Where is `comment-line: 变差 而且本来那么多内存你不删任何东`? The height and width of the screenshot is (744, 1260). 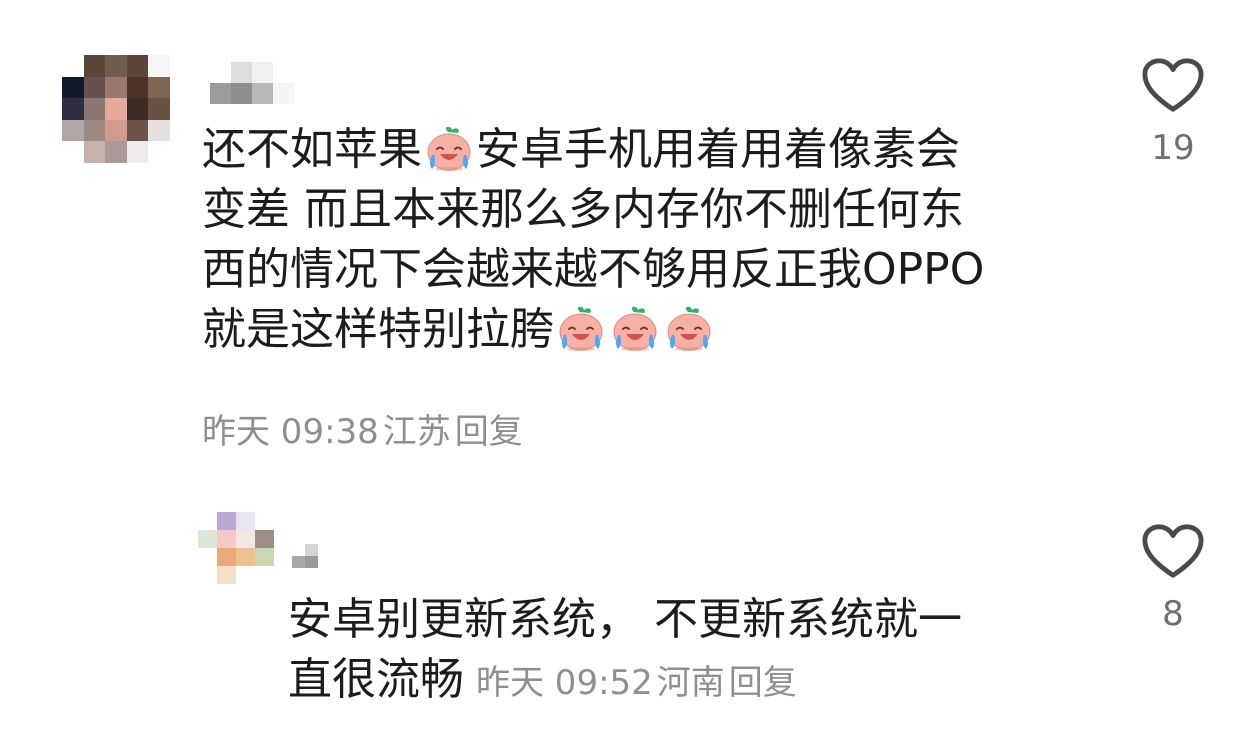 comment-line: 变差 而且本来那么多内存你不删任何东 is located at coordinates (583, 209).